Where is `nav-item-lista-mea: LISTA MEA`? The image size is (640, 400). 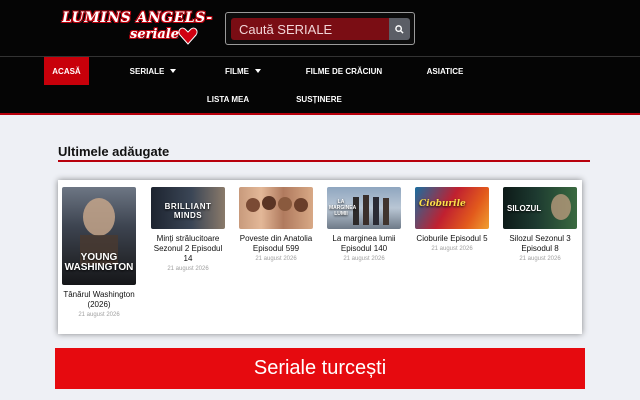 nav-item-lista-mea: LISTA MEA is located at coordinates (228, 99).